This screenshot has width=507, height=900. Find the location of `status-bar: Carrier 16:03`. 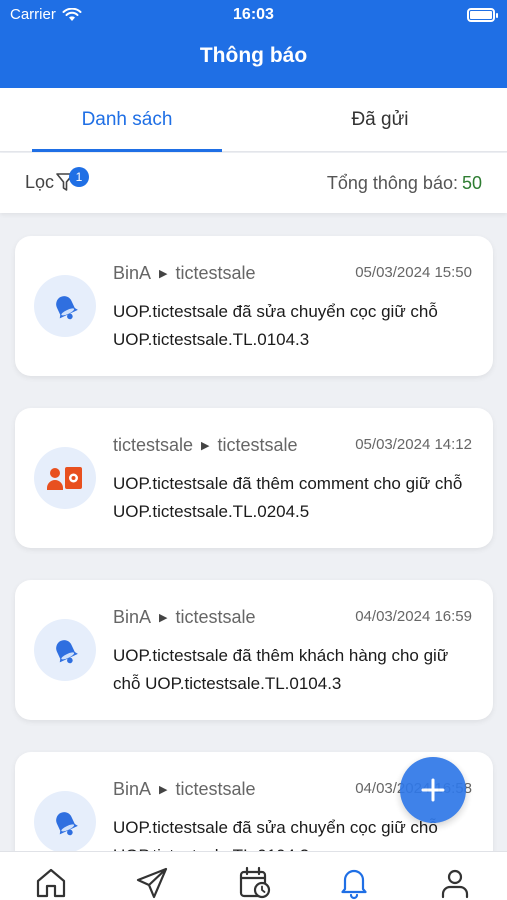

status-bar: Carrier 16:03 is located at coordinates (253, 15).